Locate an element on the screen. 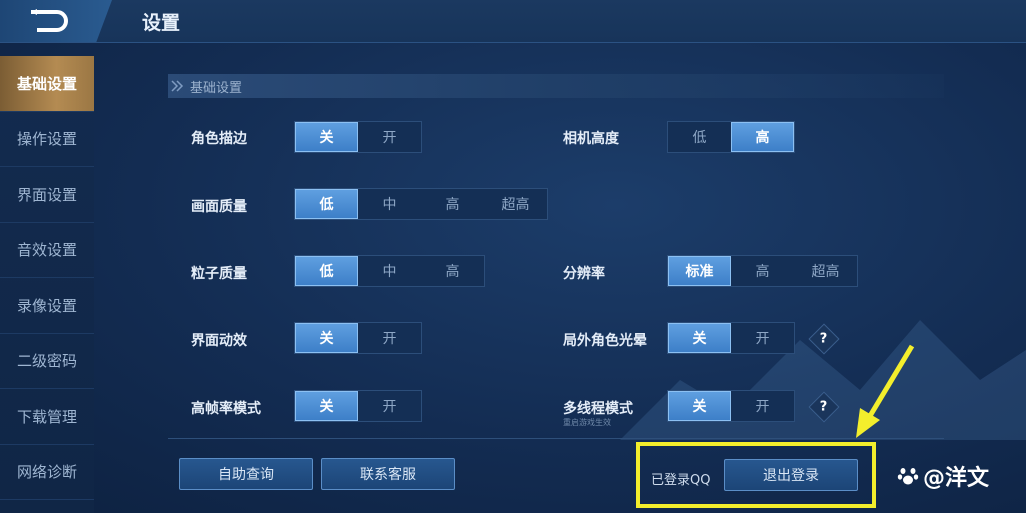  sidebar-item-secondary-password: 二级密码 is located at coordinates (47, 361).